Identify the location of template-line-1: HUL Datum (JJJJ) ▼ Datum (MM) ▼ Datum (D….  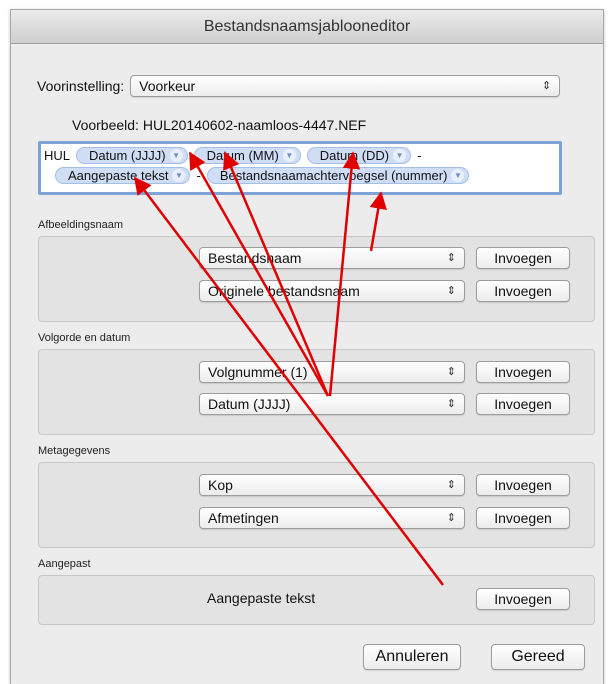
(235, 155).